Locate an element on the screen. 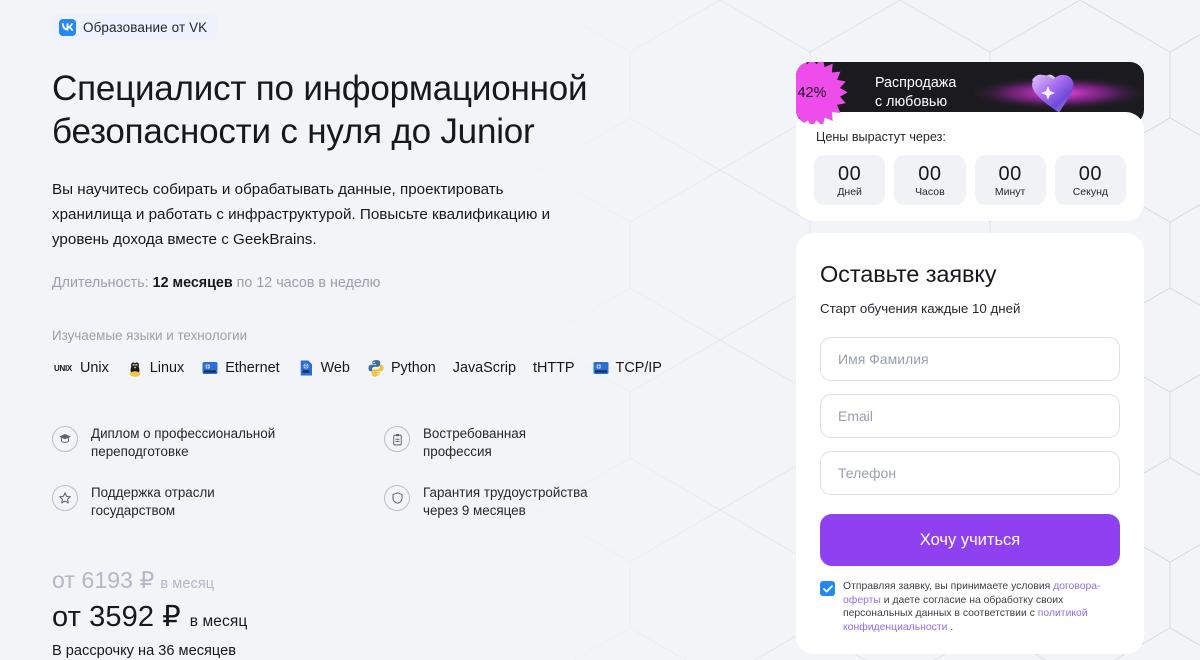 The image size is (1200, 660). countdown-row: 00 Дней 00 Часов 00 Минут 00 Секунд is located at coordinates (970, 180).